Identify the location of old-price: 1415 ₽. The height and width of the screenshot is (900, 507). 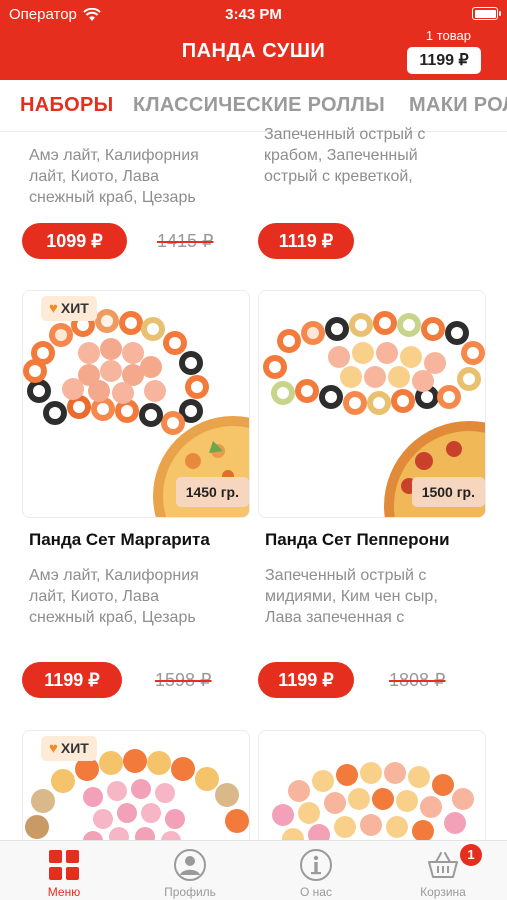
(185, 241).